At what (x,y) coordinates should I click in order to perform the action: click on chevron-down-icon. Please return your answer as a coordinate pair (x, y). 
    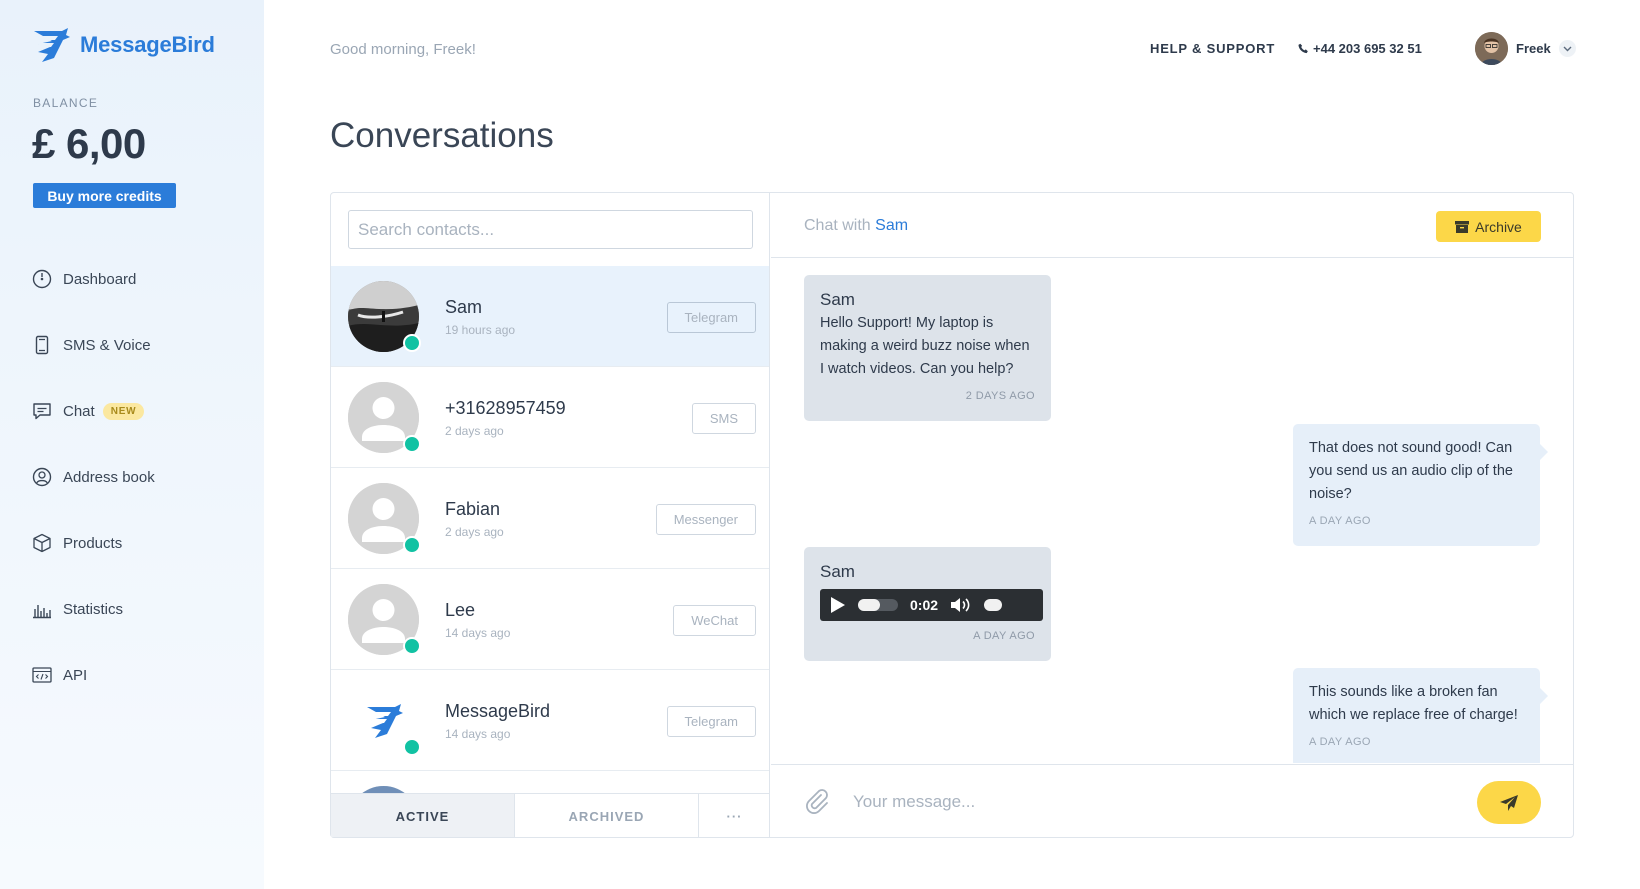
    Looking at the image, I should click on (1567, 48).